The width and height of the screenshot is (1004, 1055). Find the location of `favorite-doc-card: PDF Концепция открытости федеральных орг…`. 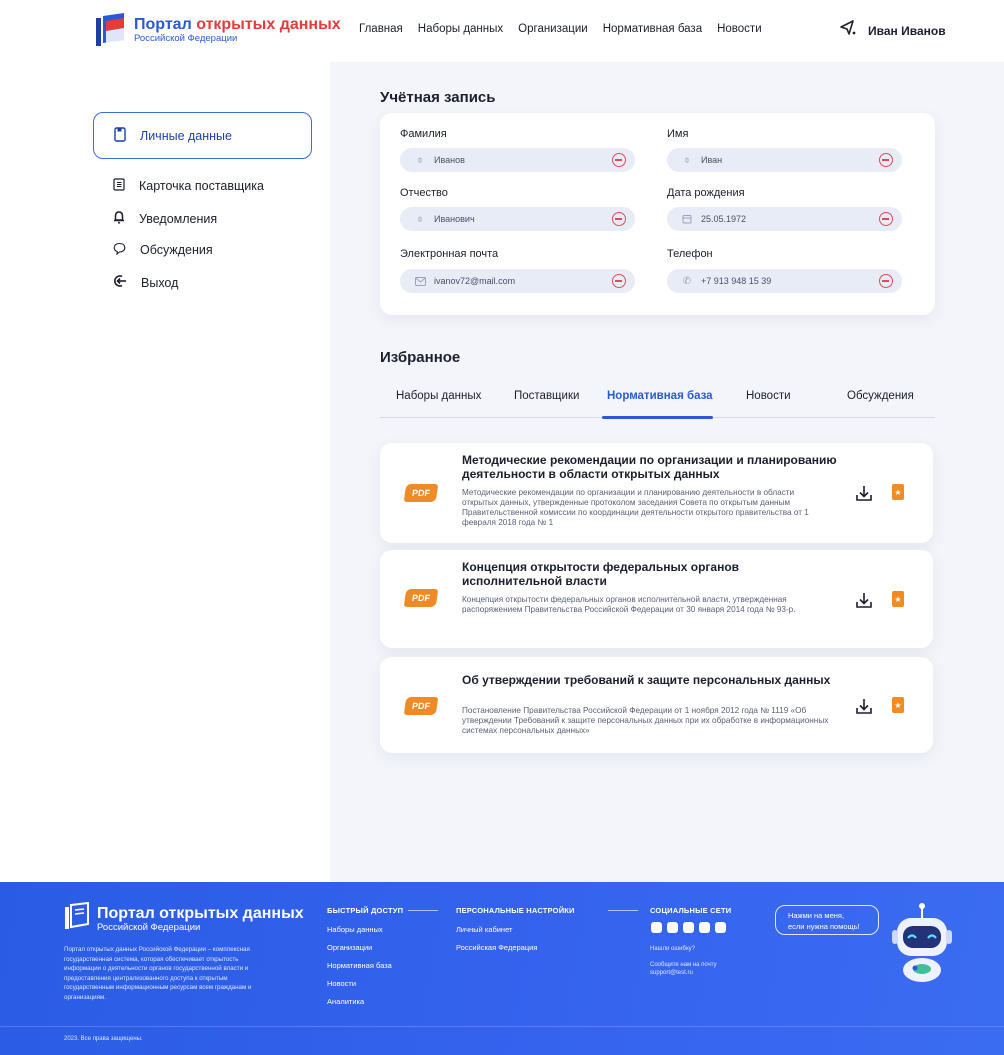

favorite-doc-card: PDF Концепция открытости федеральных орг… is located at coordinates (656, 599).